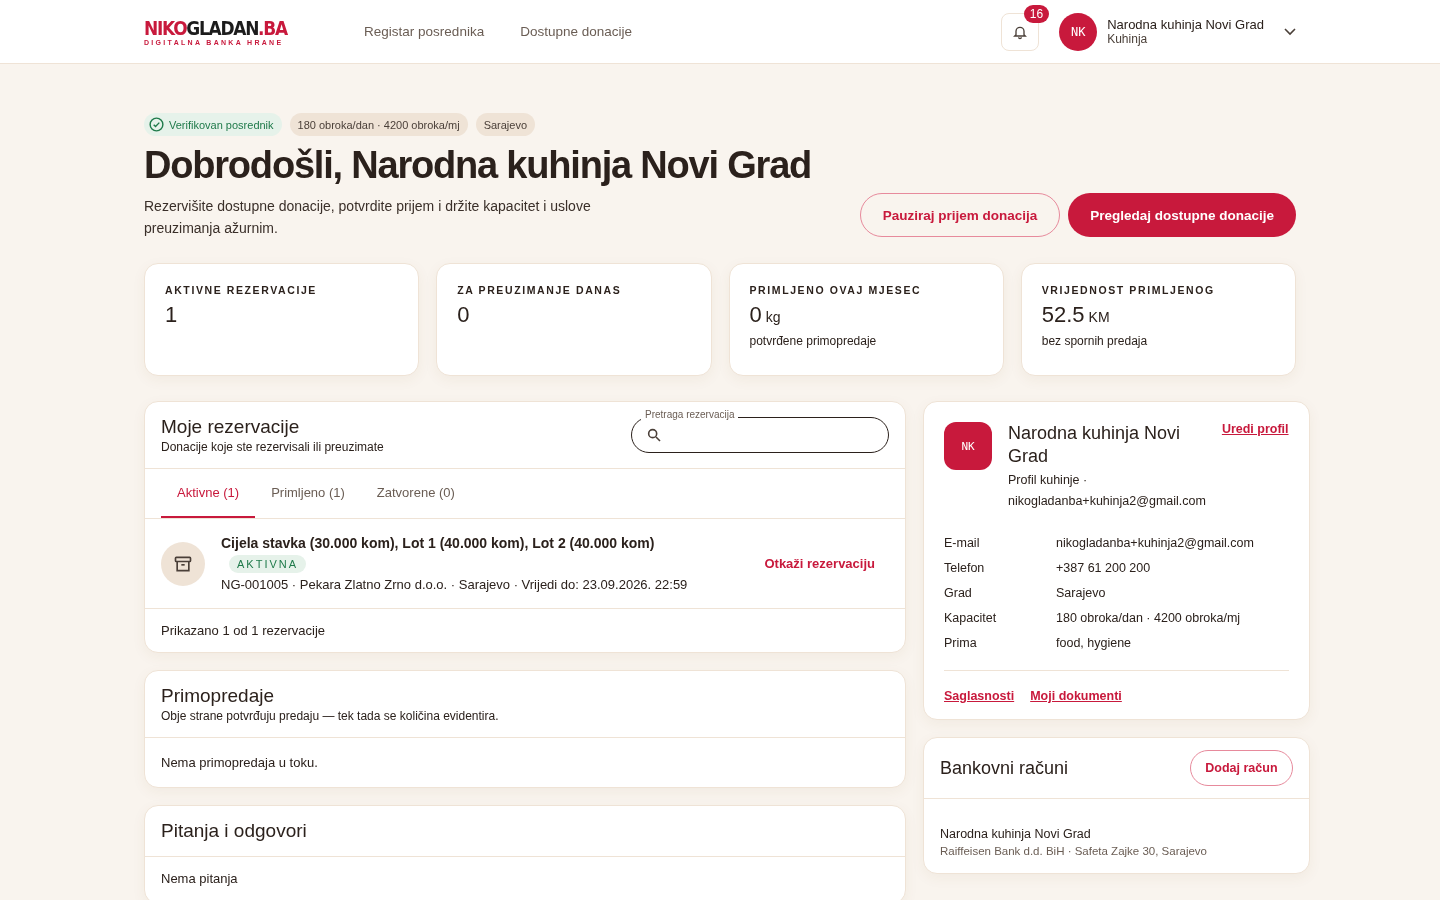  Describe the element at coordinates (813, 341) in the screenshot. I see `stat-note: potvrđene primopredaje` at that location.